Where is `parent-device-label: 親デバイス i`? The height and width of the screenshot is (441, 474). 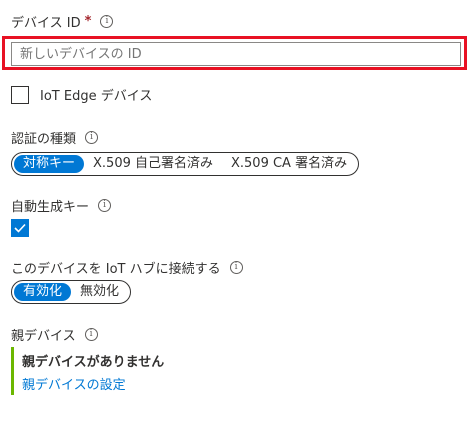 parent-device-label: 親デバイス i is located at coordinates (54, 334).